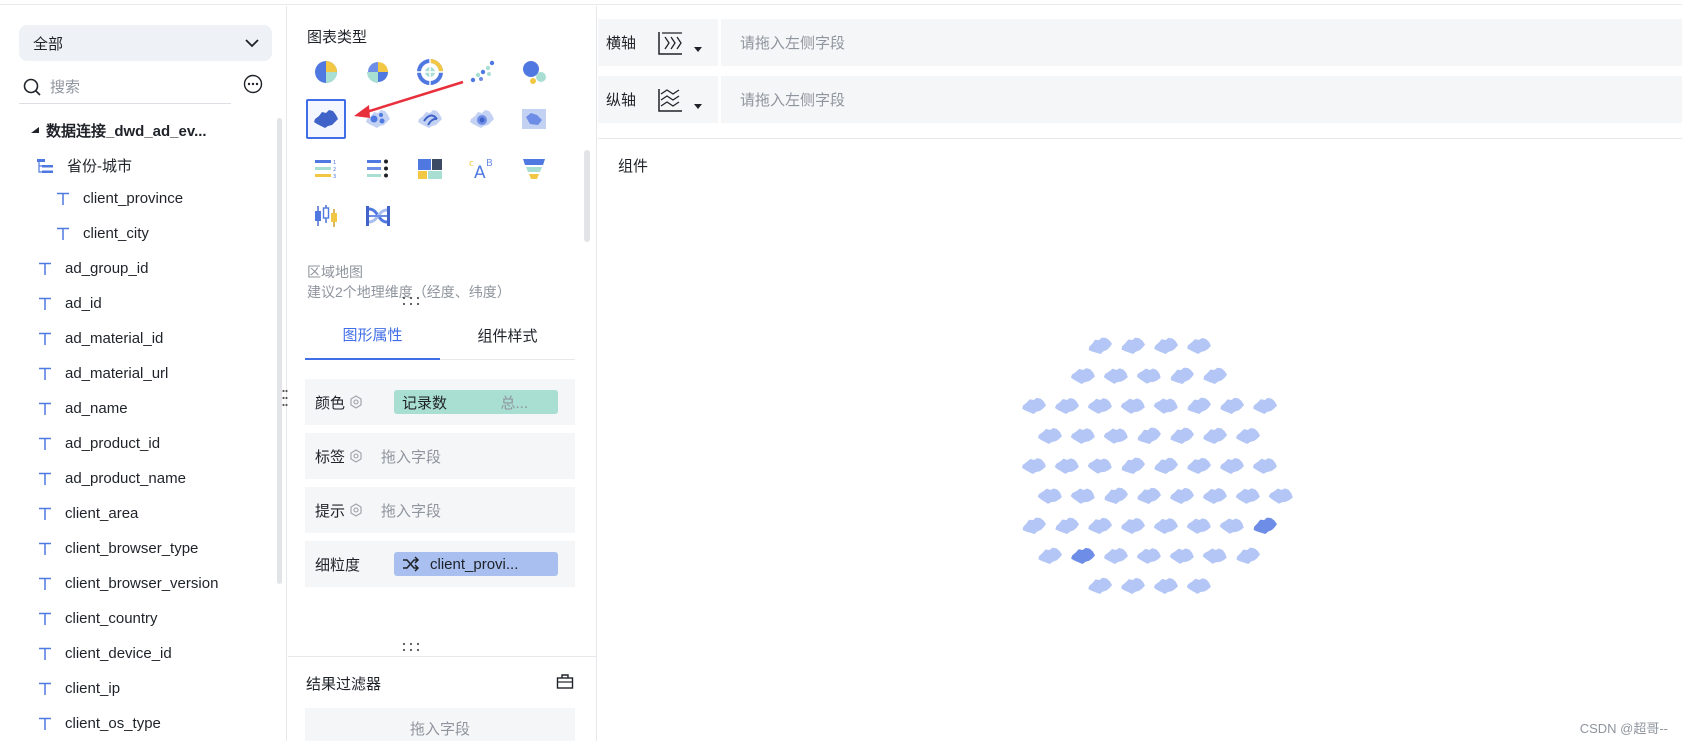 The image size is (1682, 741). I want to click on field-list-scrollbar, so click(279, 351).